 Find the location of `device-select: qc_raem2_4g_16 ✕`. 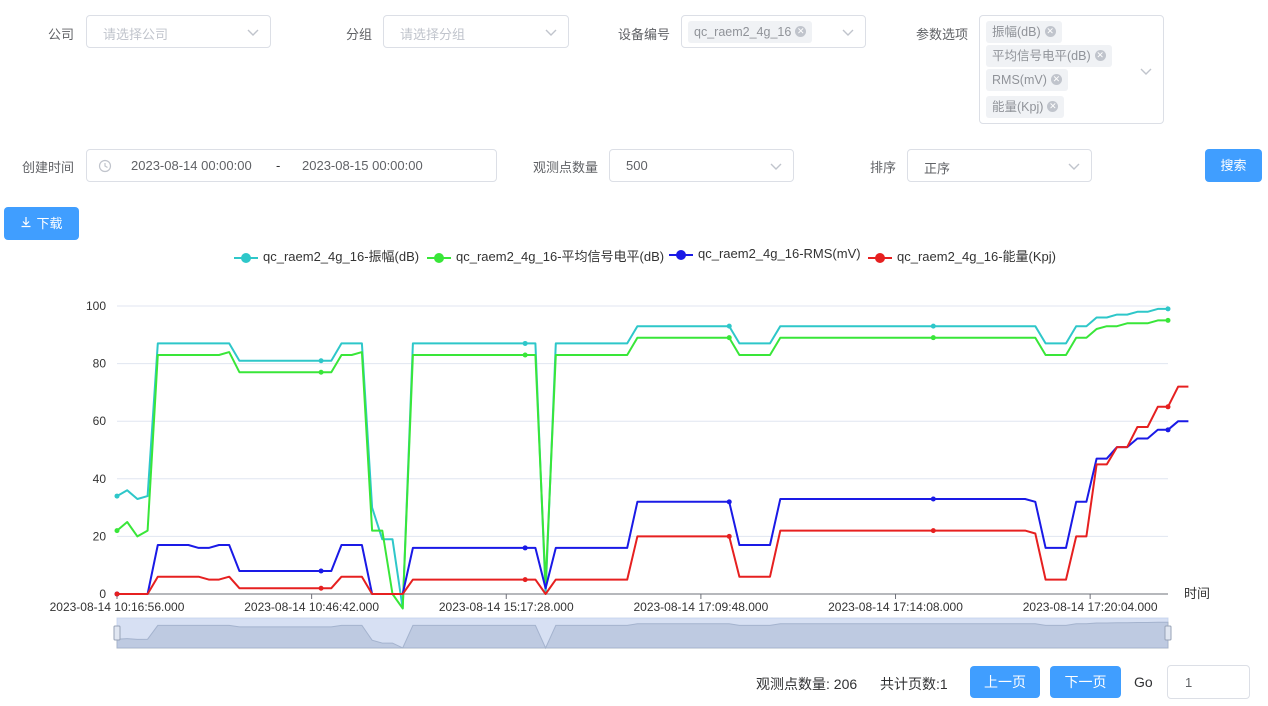

device-select: qc_raem2_4g_16 ✕ is located at coordinates (773, 31).